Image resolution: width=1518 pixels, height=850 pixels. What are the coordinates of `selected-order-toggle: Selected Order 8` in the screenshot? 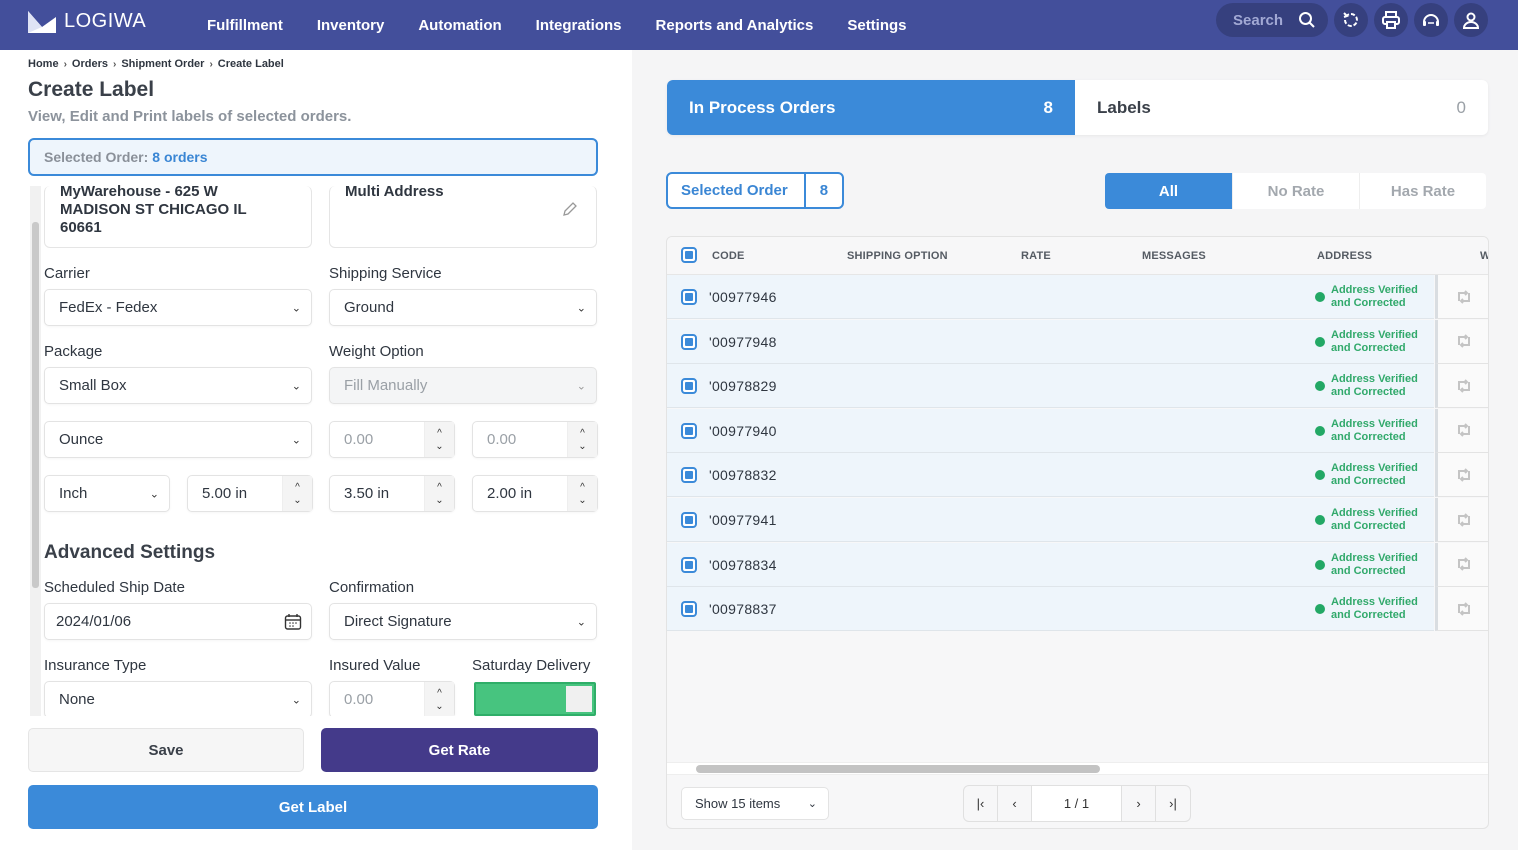 It's located at (755, 190).